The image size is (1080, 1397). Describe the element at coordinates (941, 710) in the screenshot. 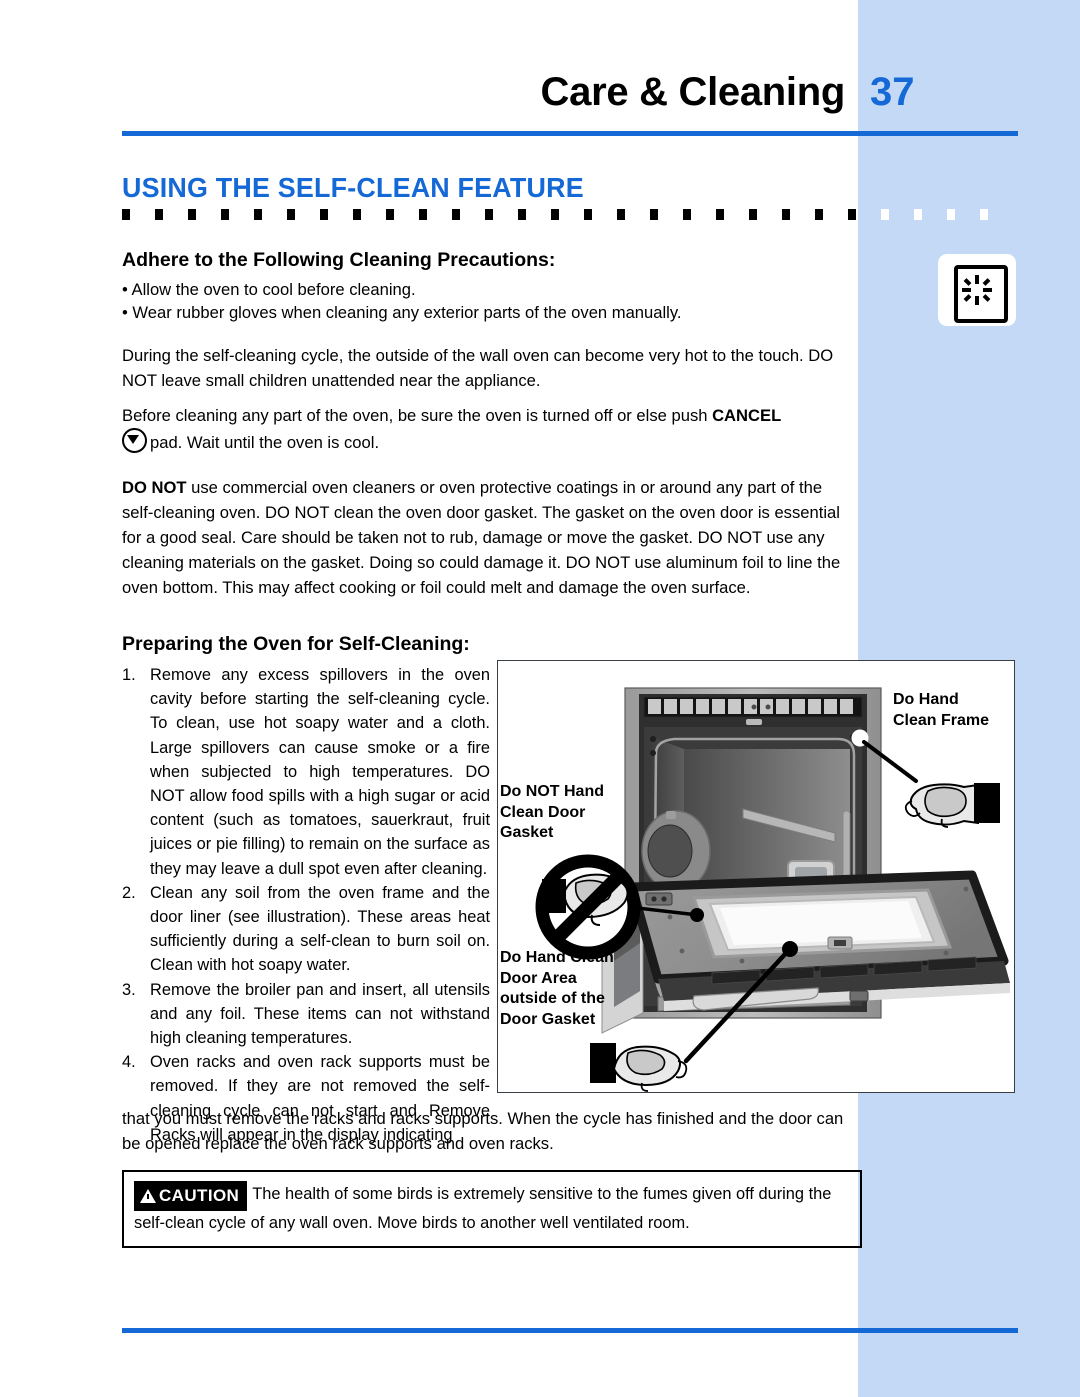

I see `label-do-hand-clean-frame: Do Hand Clean Frame` at that location.